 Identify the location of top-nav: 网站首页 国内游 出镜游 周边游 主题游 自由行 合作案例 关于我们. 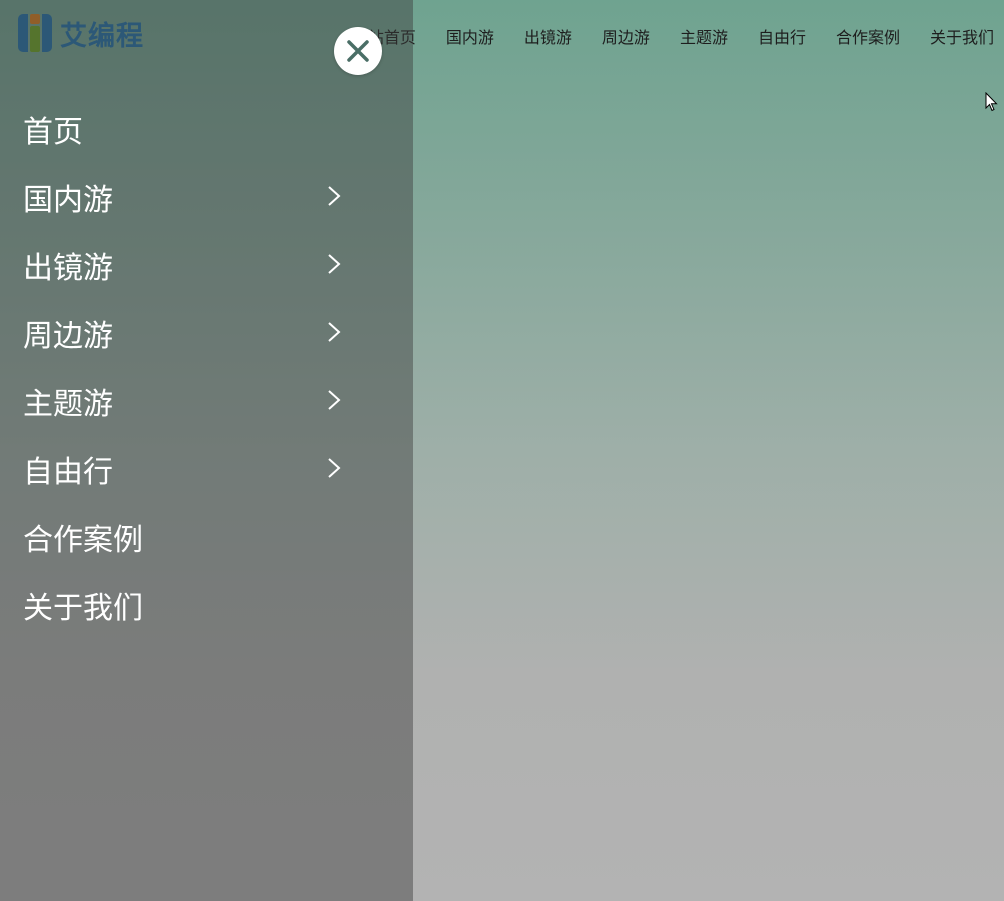
(673, 36).